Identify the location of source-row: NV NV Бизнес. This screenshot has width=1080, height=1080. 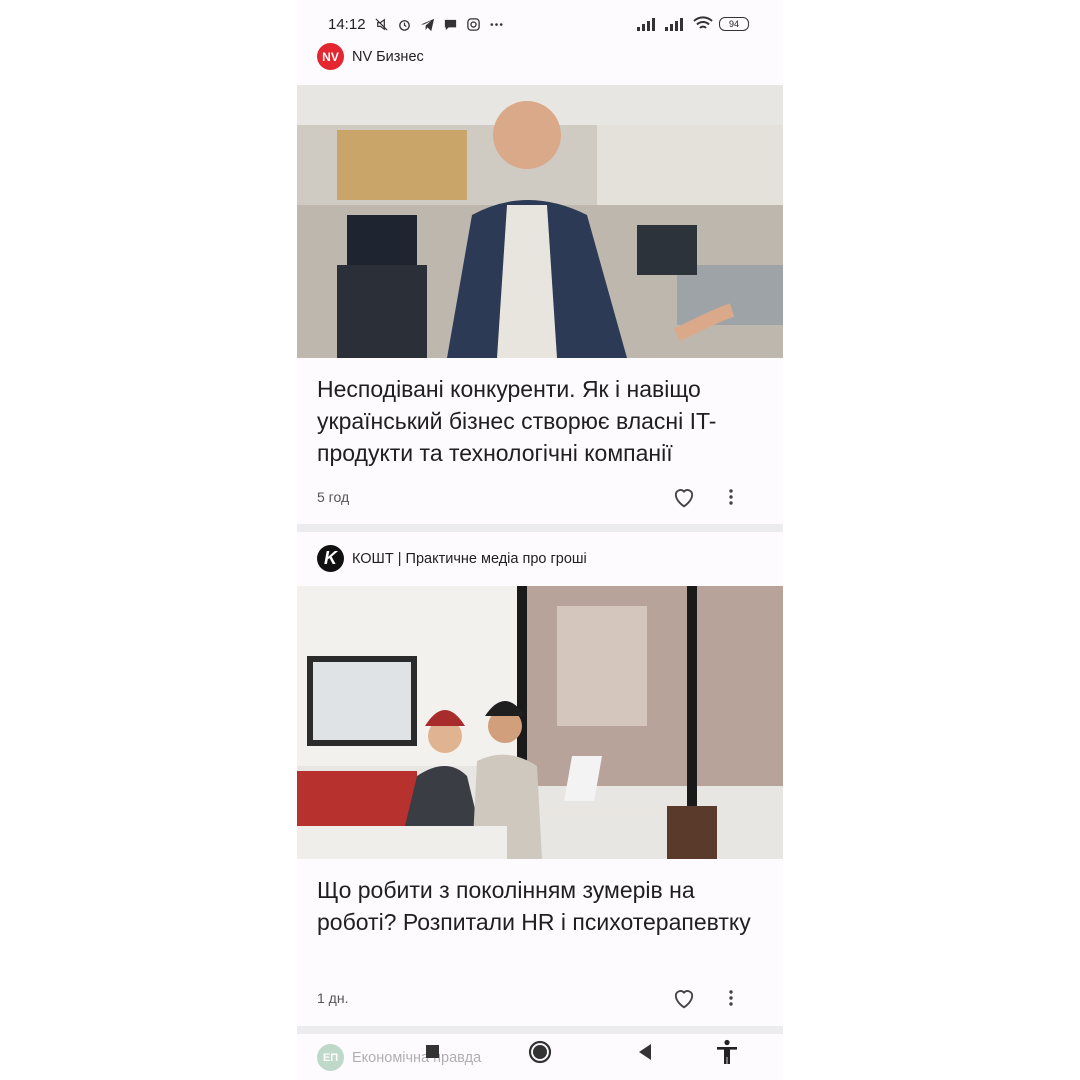
(370, 56).